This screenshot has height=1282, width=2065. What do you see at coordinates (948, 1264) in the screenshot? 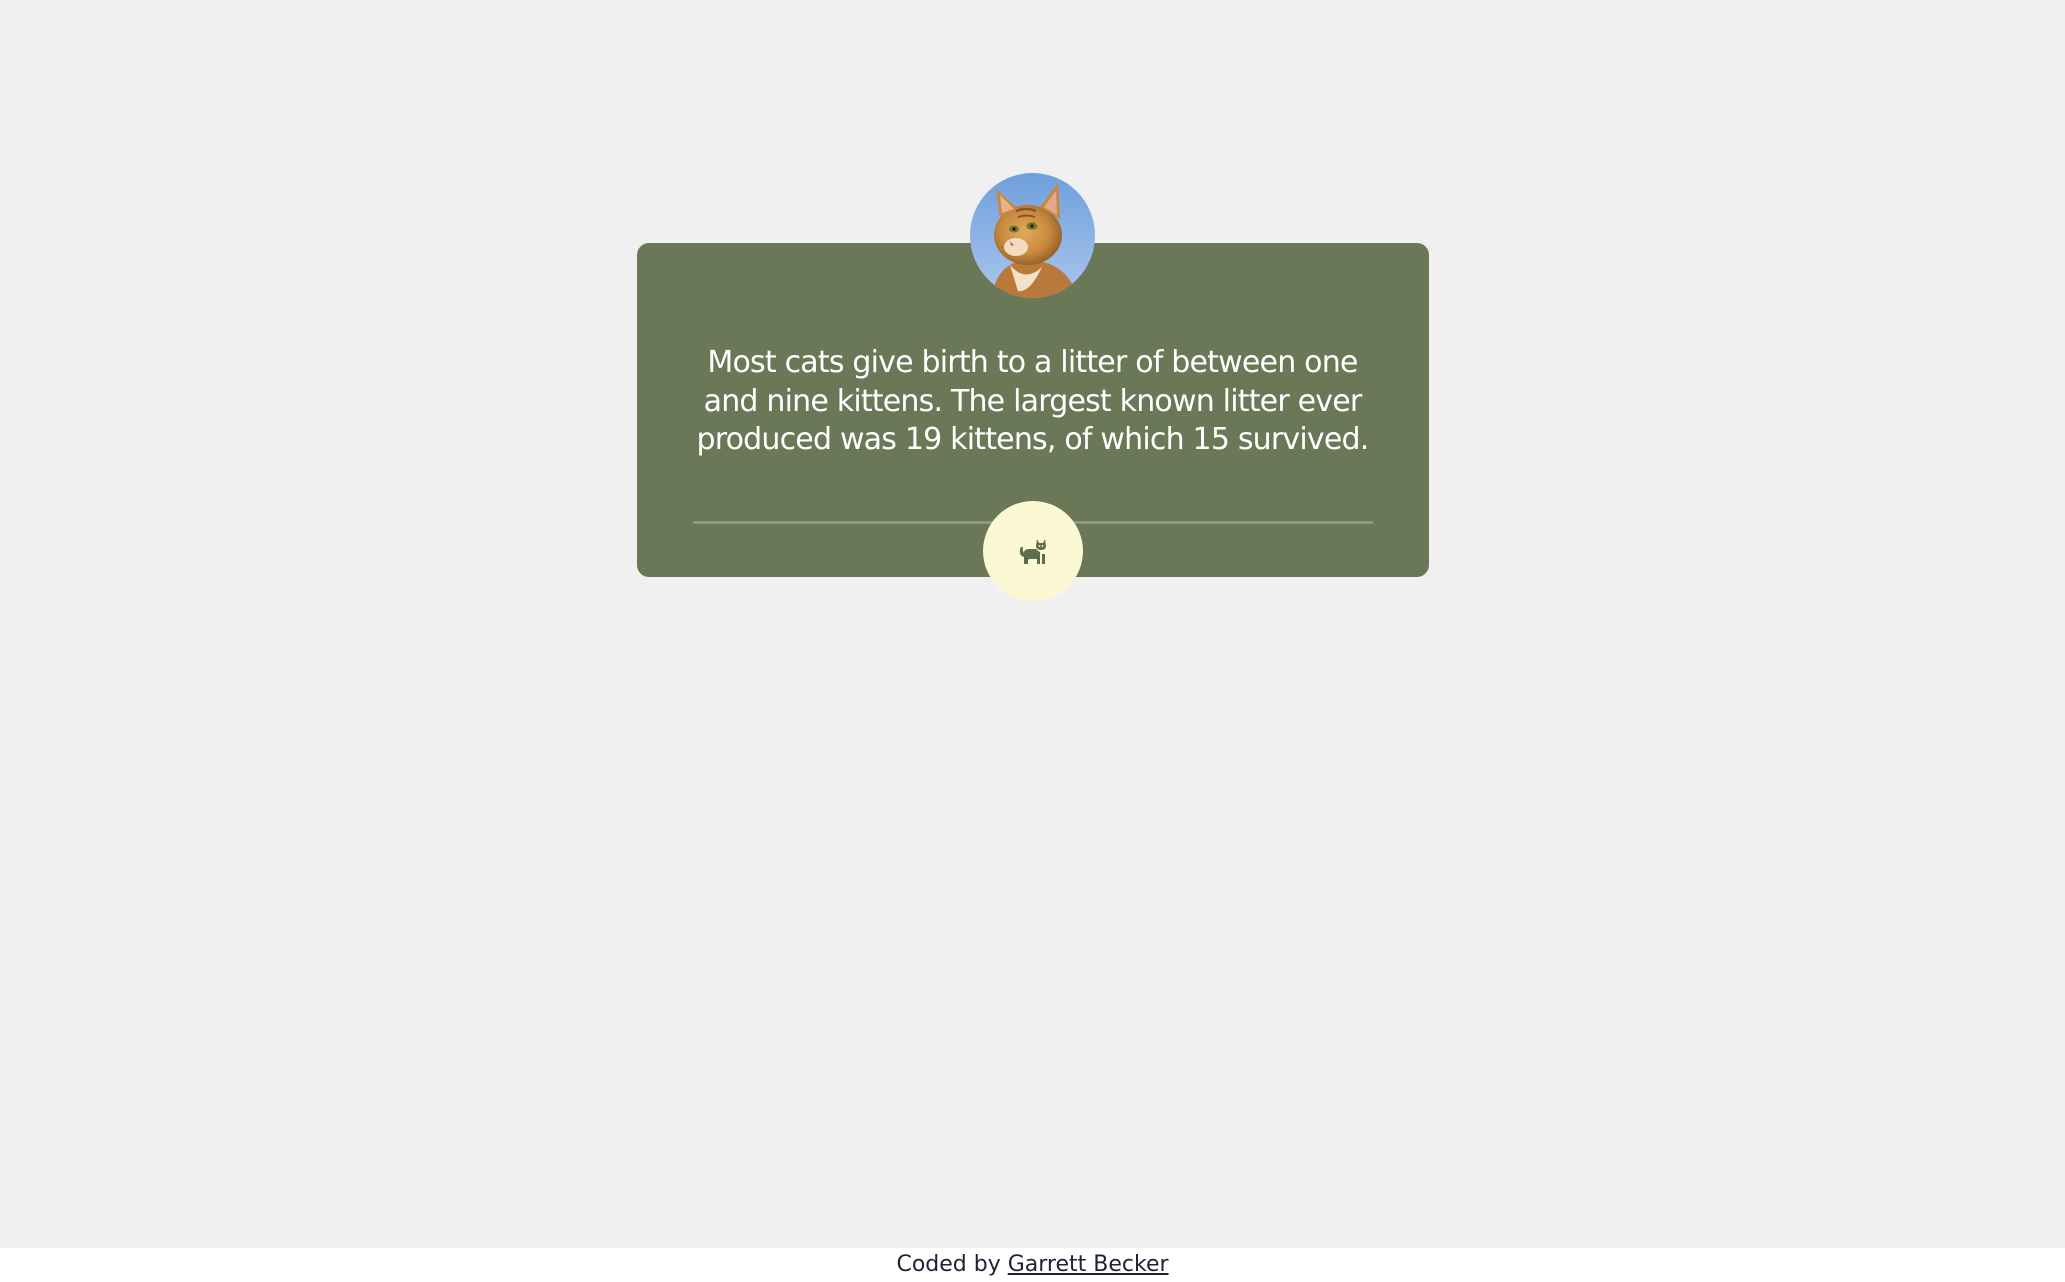
I see `footer-credit-prefix: Coded by` at bounding box center [948, 1264].